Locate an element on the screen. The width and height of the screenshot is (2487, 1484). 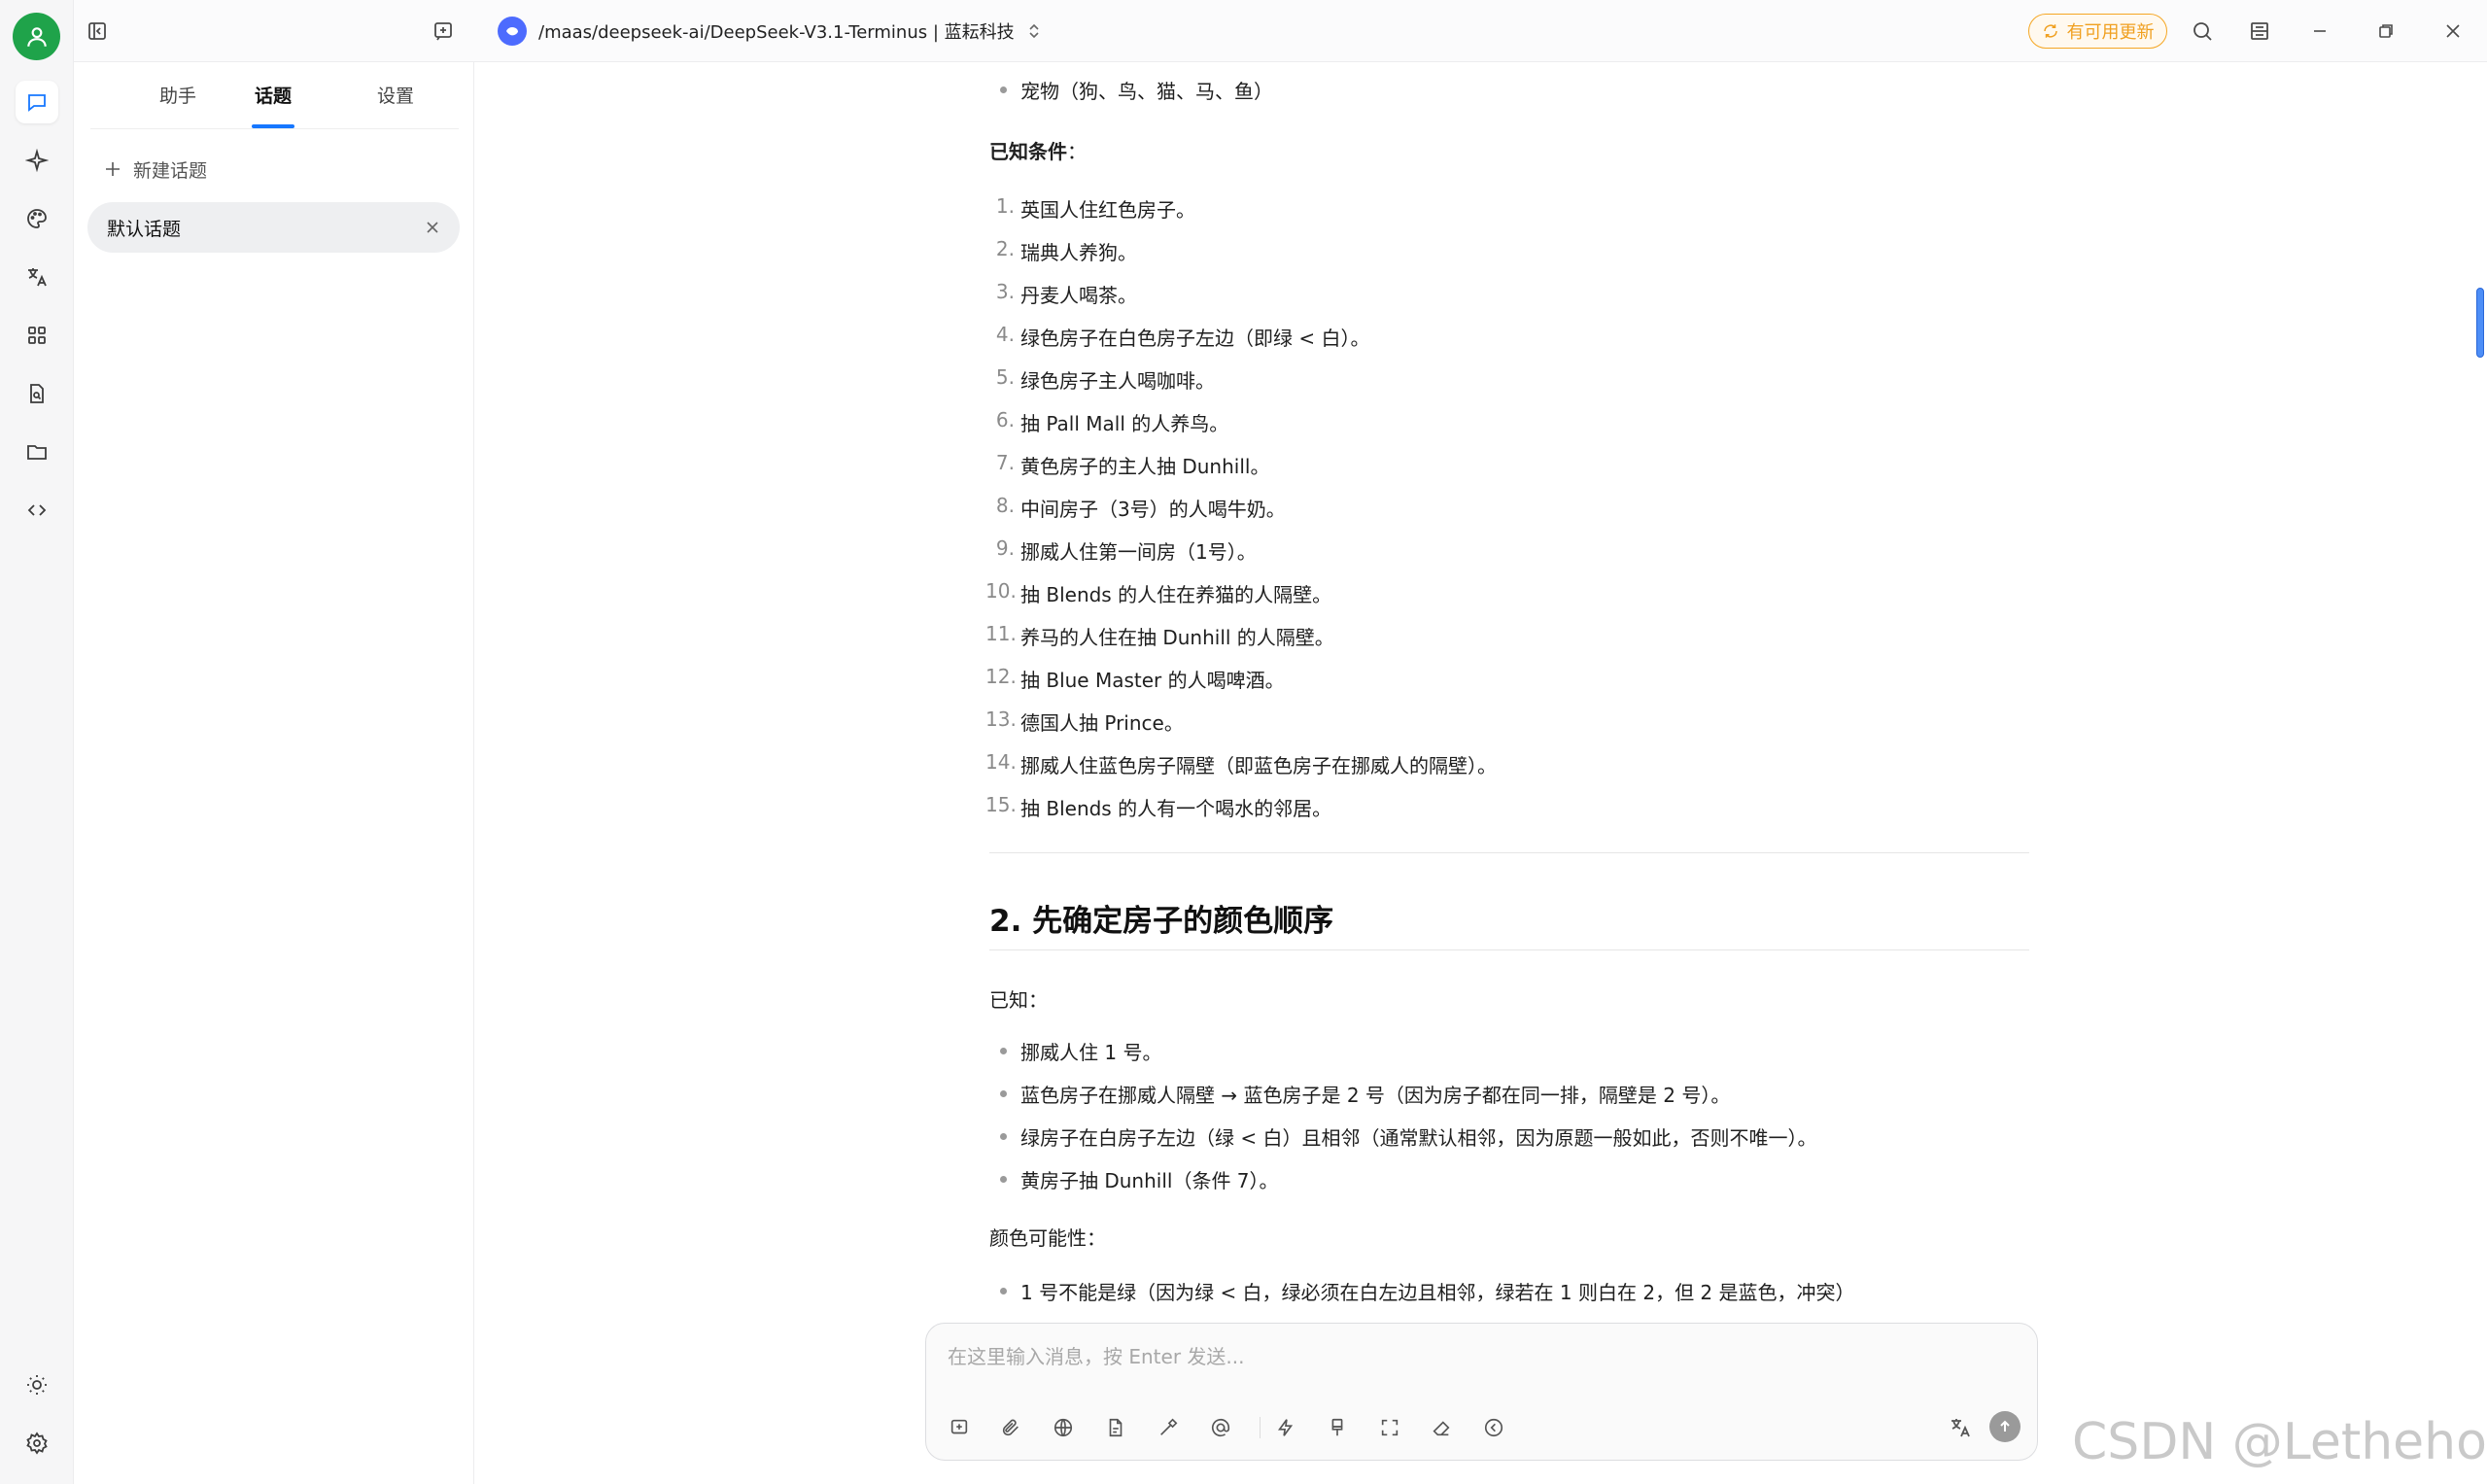
palette-icon is located at coordinates (37, 218).